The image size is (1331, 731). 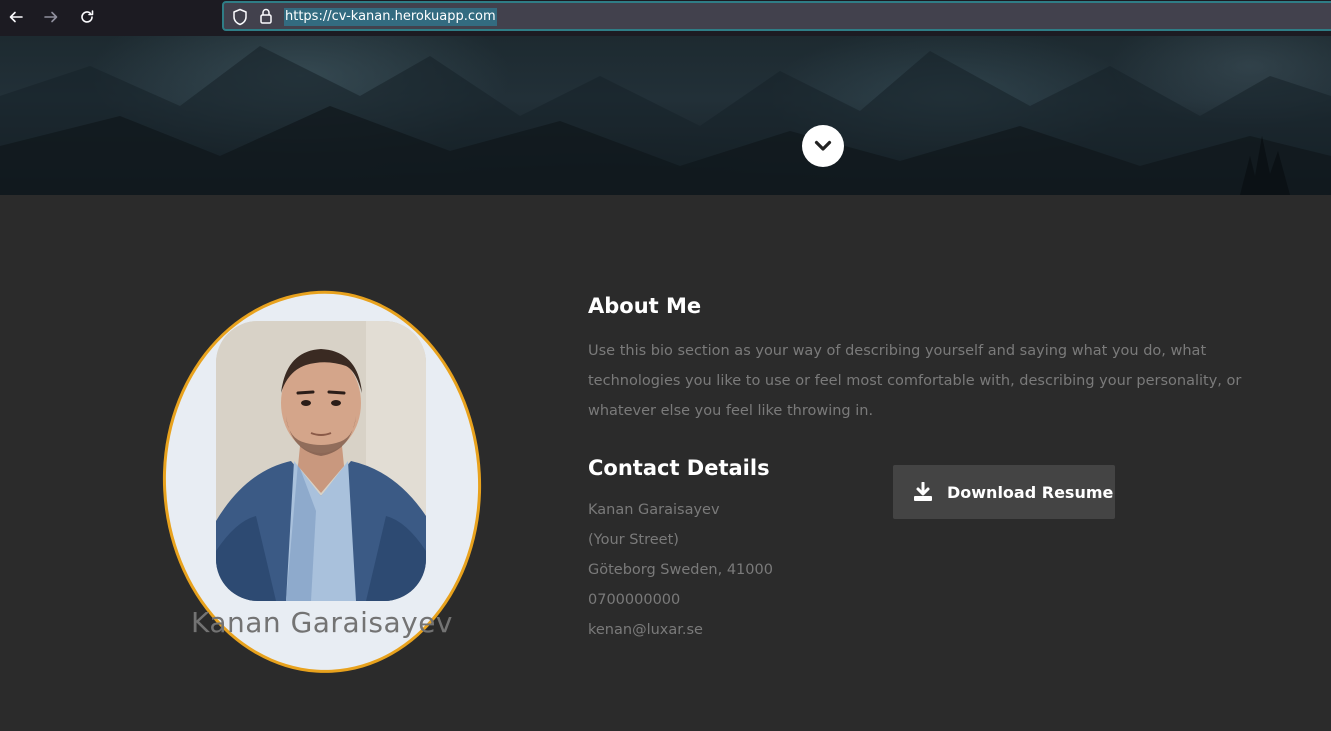 I want to click on arrow-right-icon, so click(x=51, y=17).